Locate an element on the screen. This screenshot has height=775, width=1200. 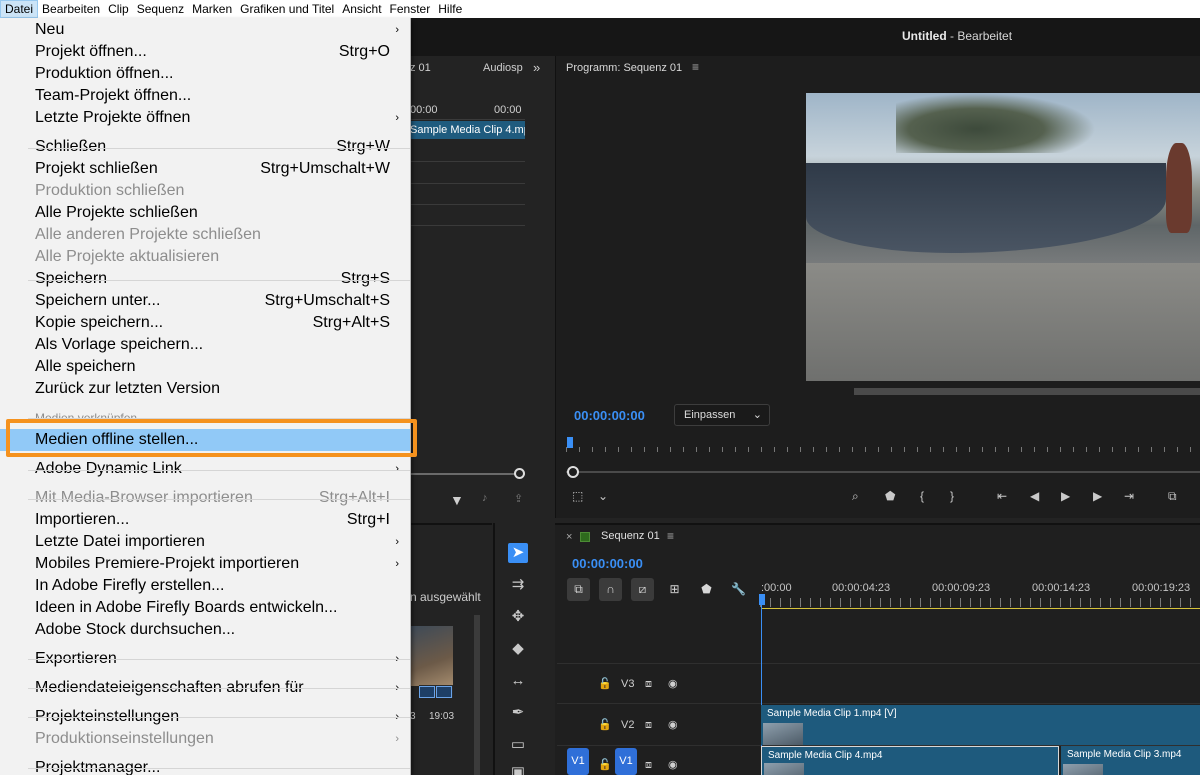
program-playhead is located at coordinates (570, 442).